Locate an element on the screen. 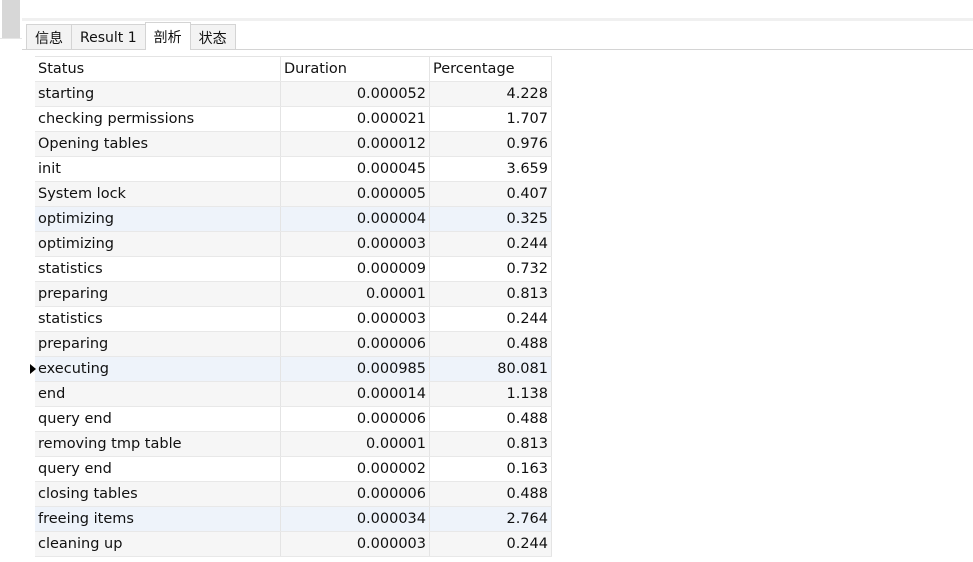  cell-percentage: 1.138 is located at coordinates (490, 394).